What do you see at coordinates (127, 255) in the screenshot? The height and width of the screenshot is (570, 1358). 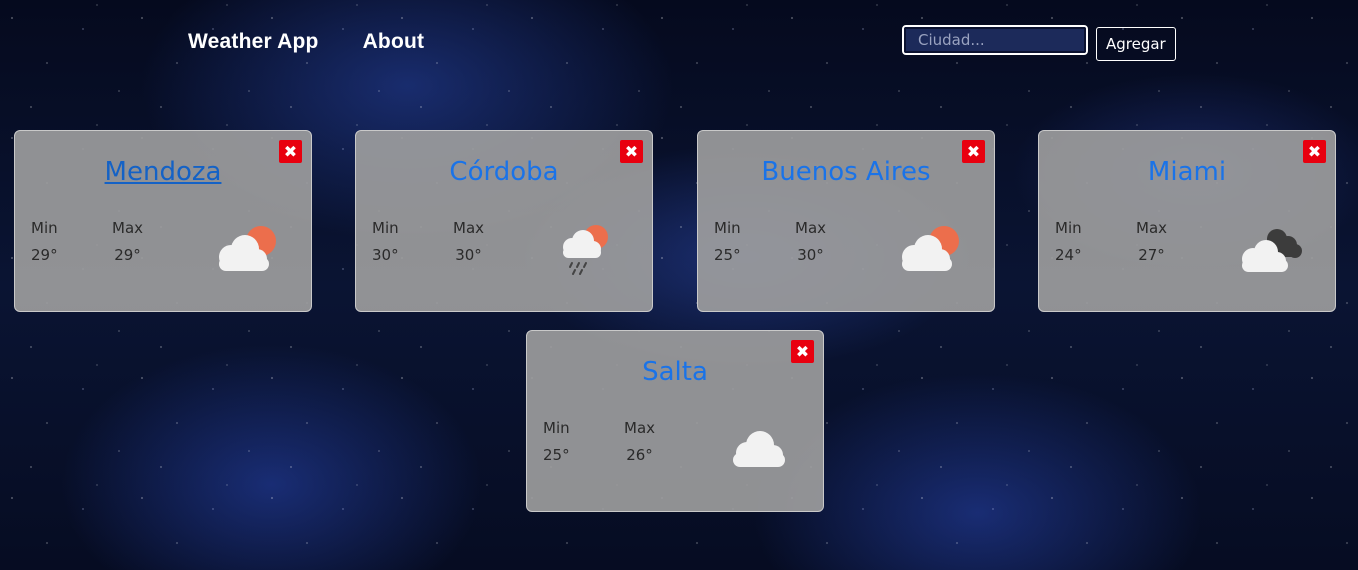 I see `max-value: 29°` at bounding box center [127, 255].